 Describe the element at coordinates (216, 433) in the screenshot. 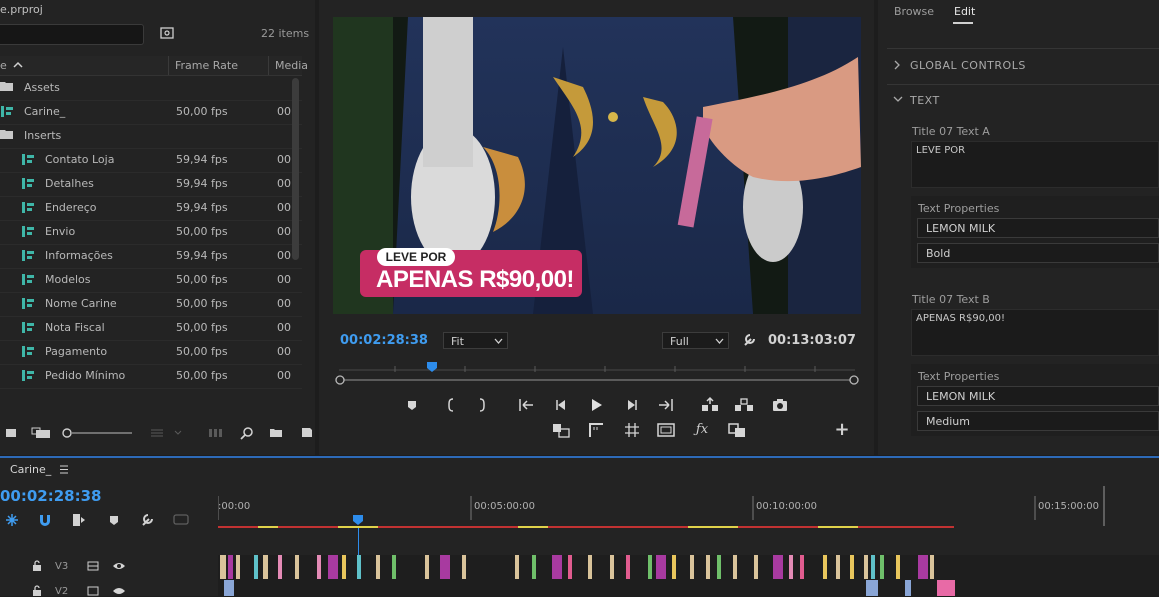

I see `automate-to-sequence-icon` at that location.